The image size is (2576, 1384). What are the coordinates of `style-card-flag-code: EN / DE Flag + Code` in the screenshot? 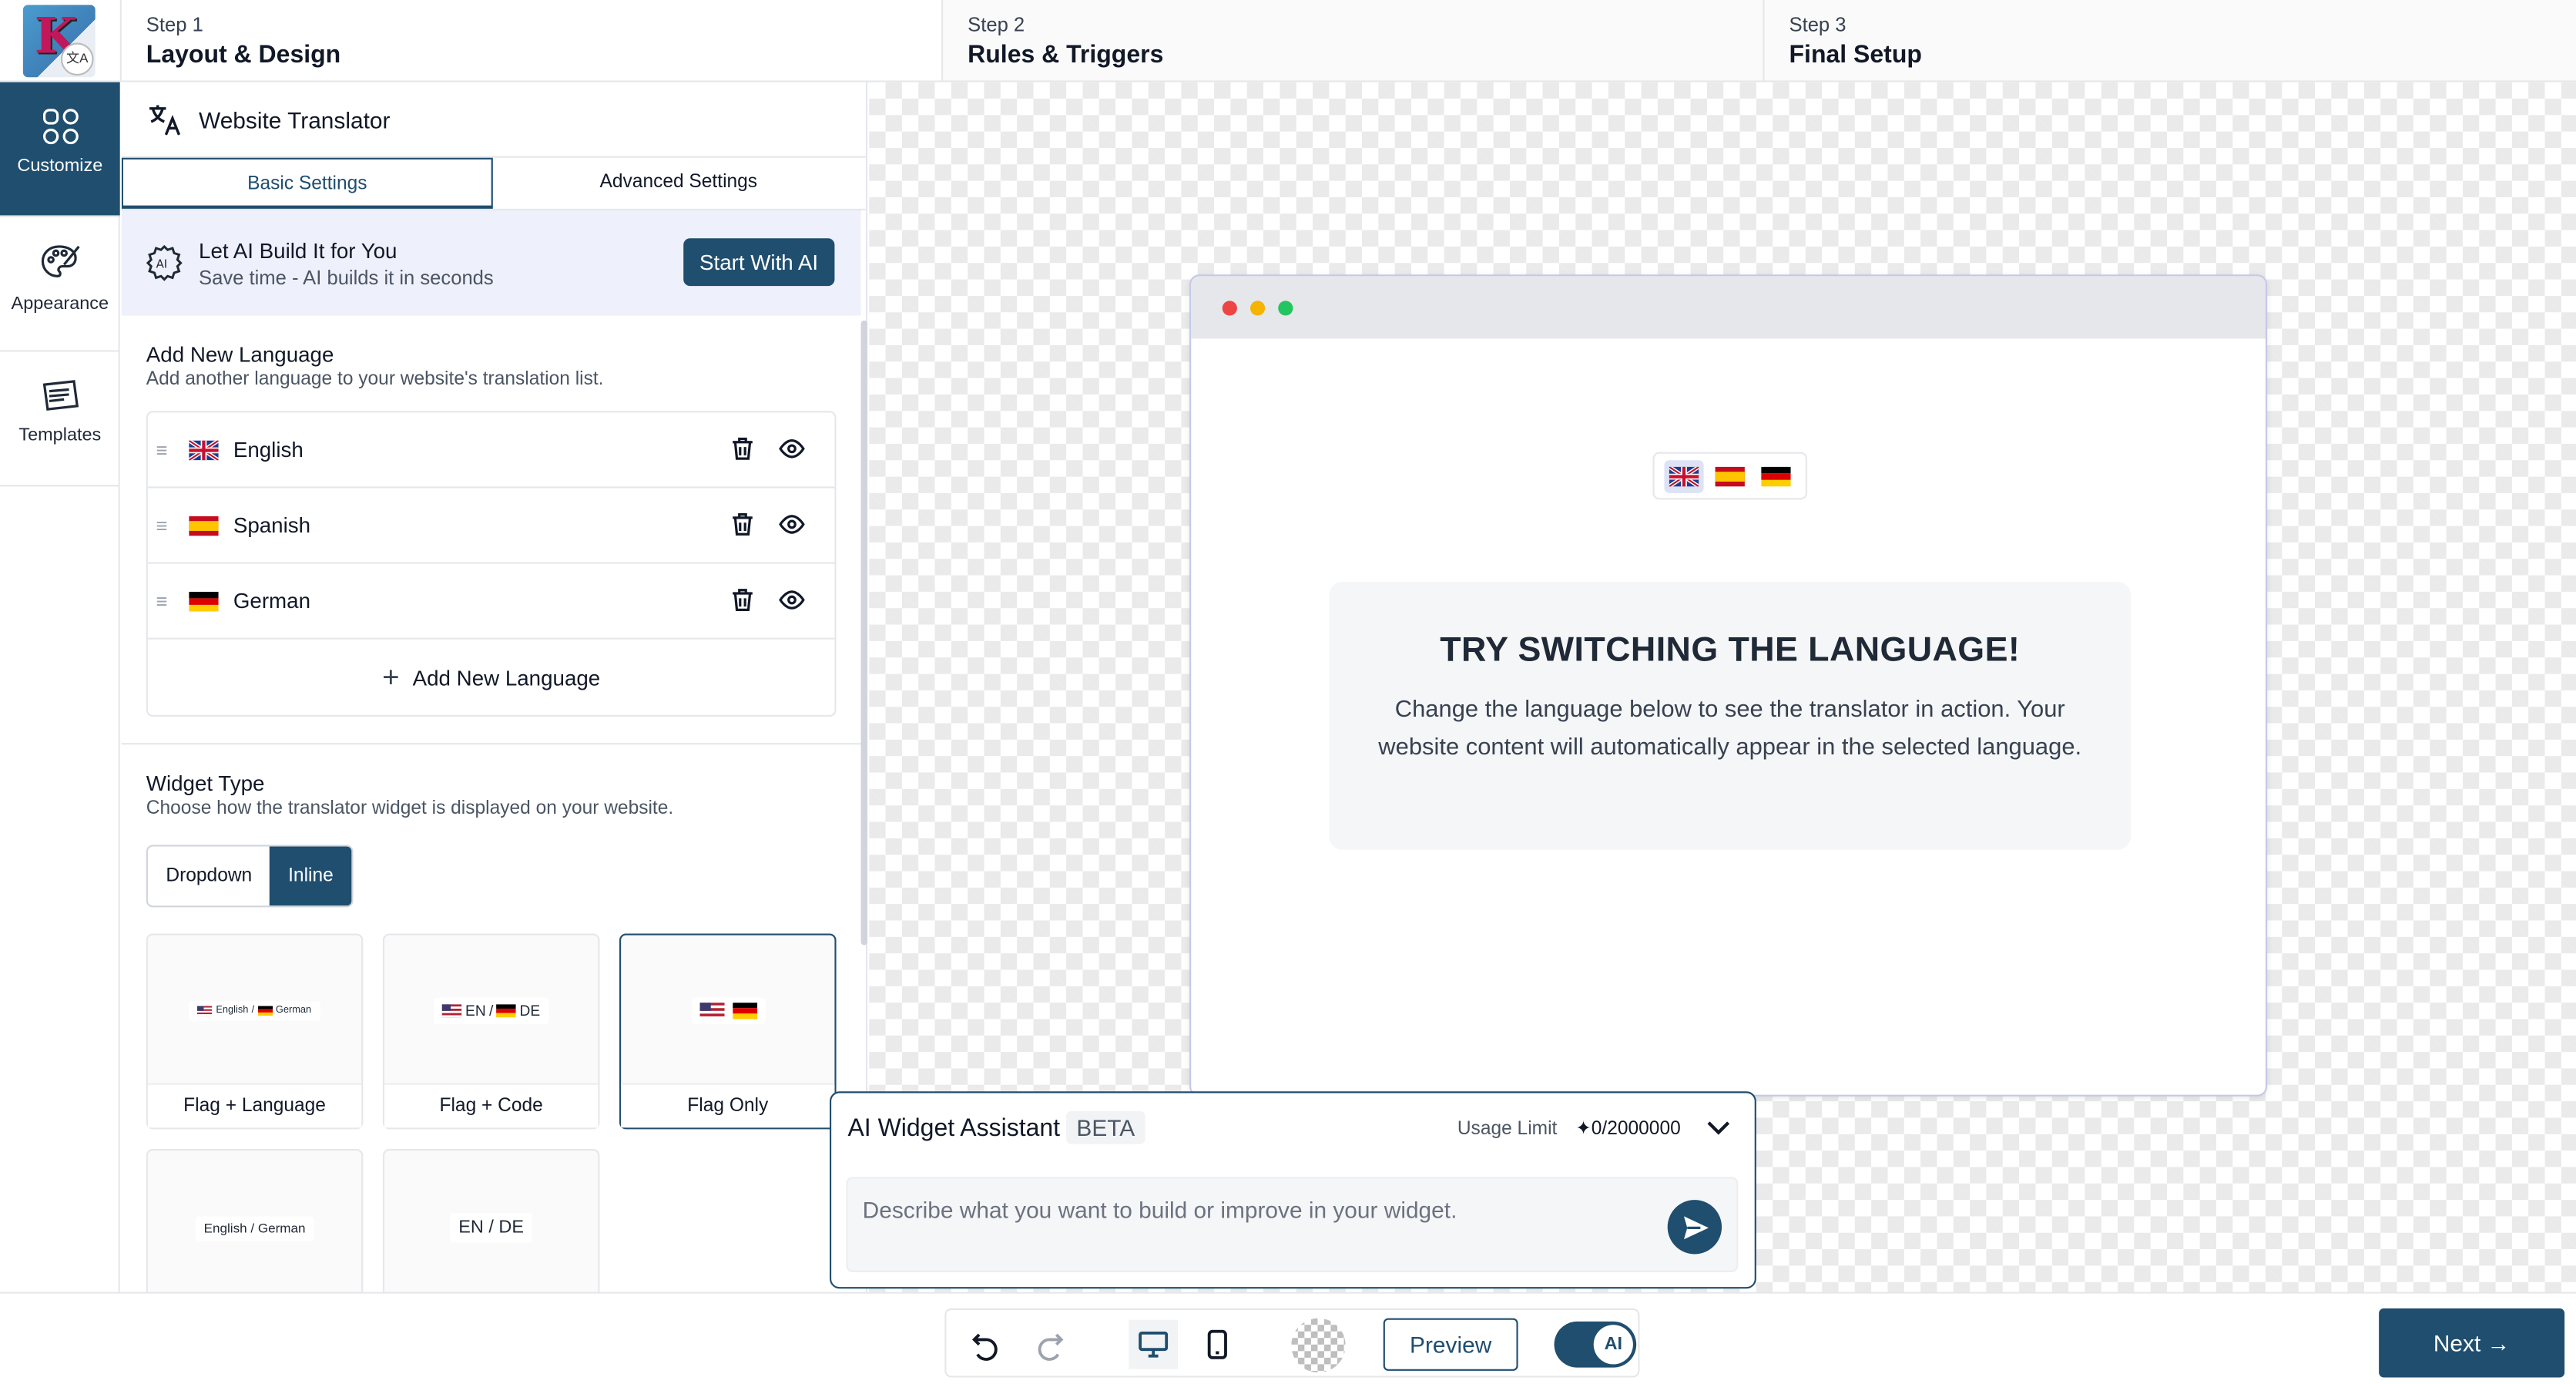 It's located at (491, 1031).